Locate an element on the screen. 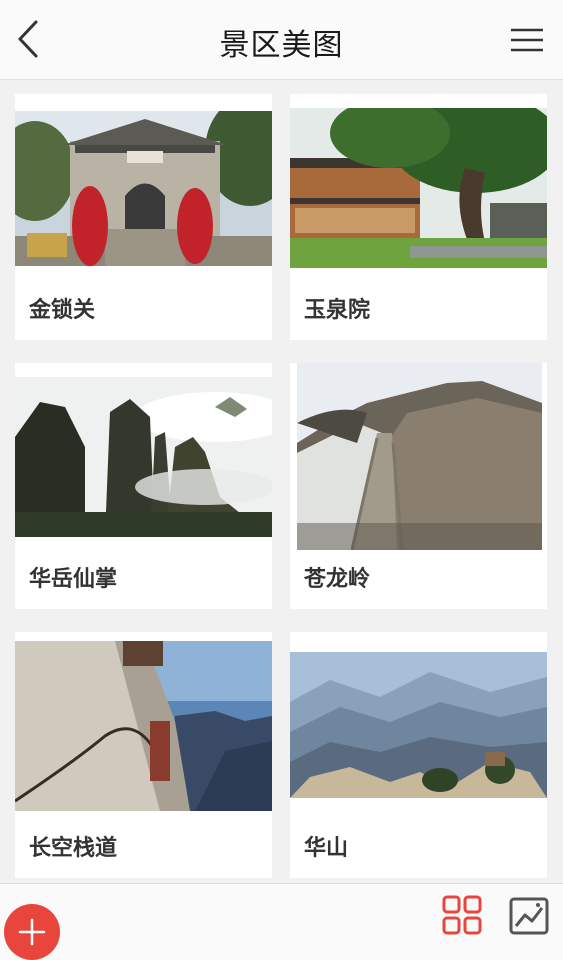  plus-icon is located at coordinates (32, 932).